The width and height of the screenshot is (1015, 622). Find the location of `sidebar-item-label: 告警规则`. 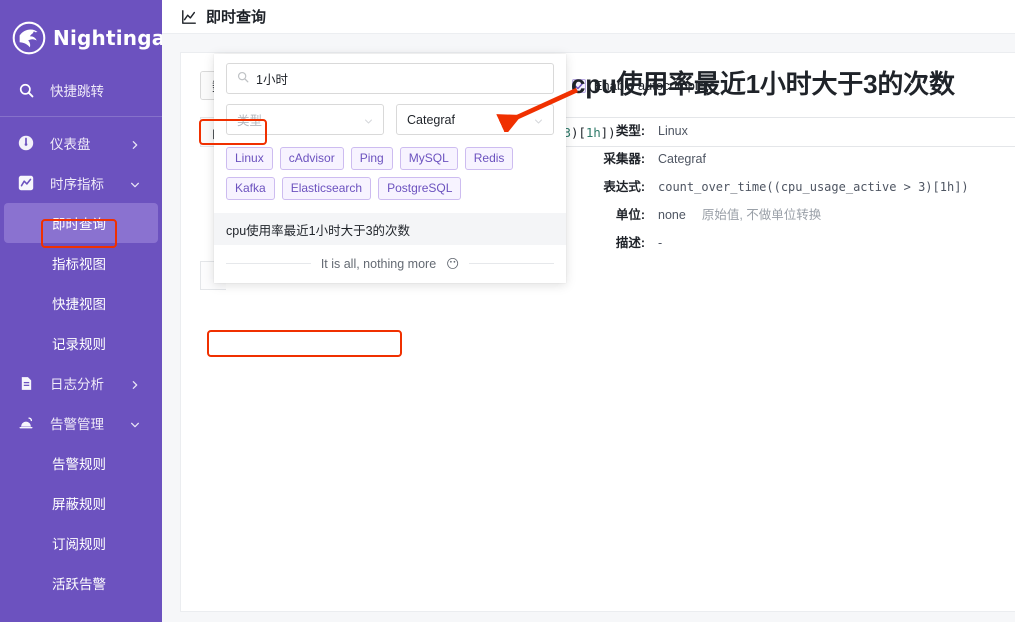

sidebar-item-label: 告警规则 is located at coordinates (79, 464).